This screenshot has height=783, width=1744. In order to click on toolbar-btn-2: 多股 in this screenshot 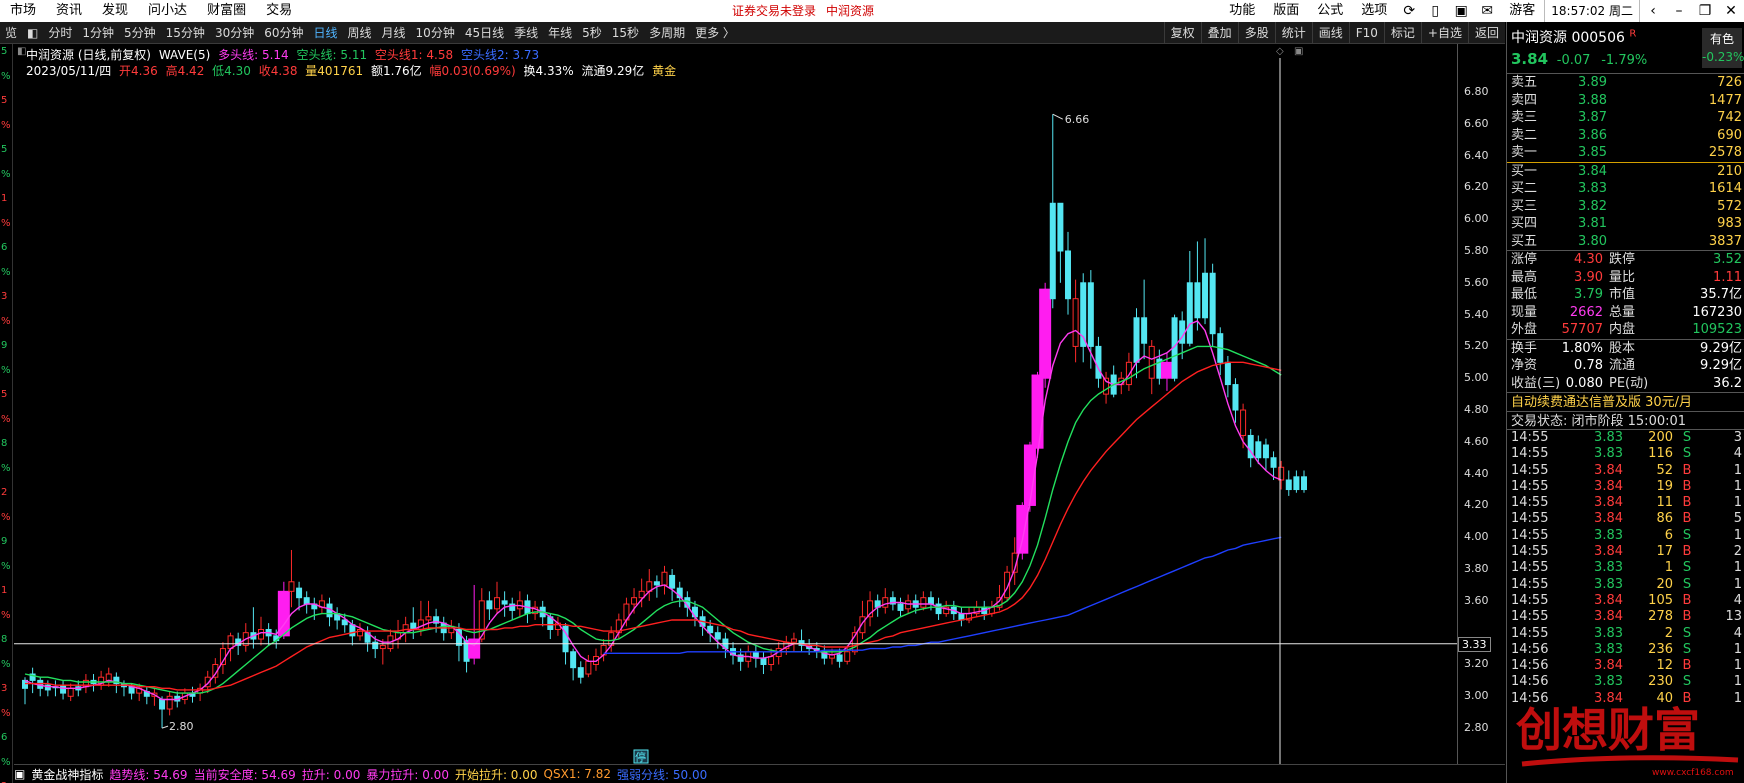, I will do `click(1256, 33)`.